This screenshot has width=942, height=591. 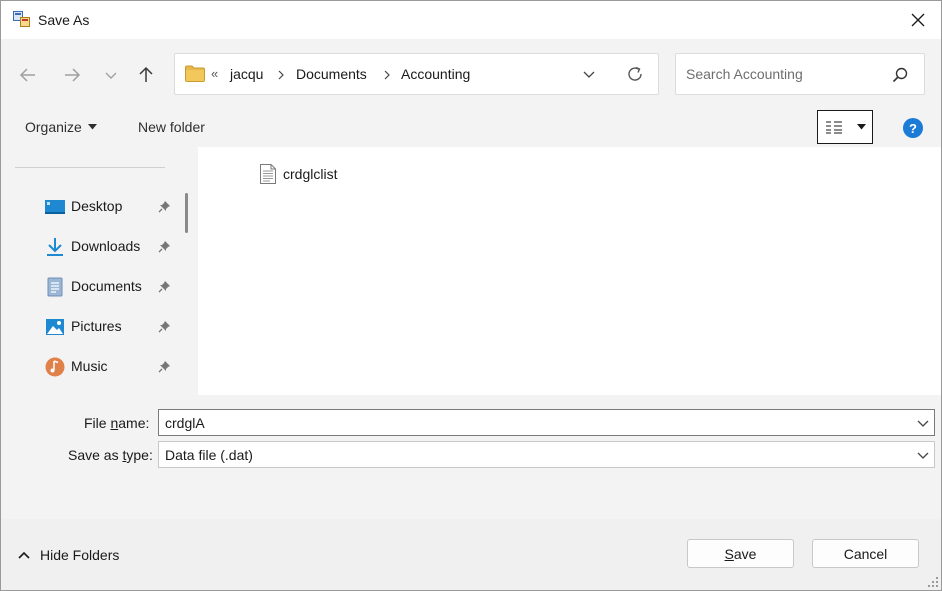 I want to click on save-button: Save, so click(x=740, y=553).